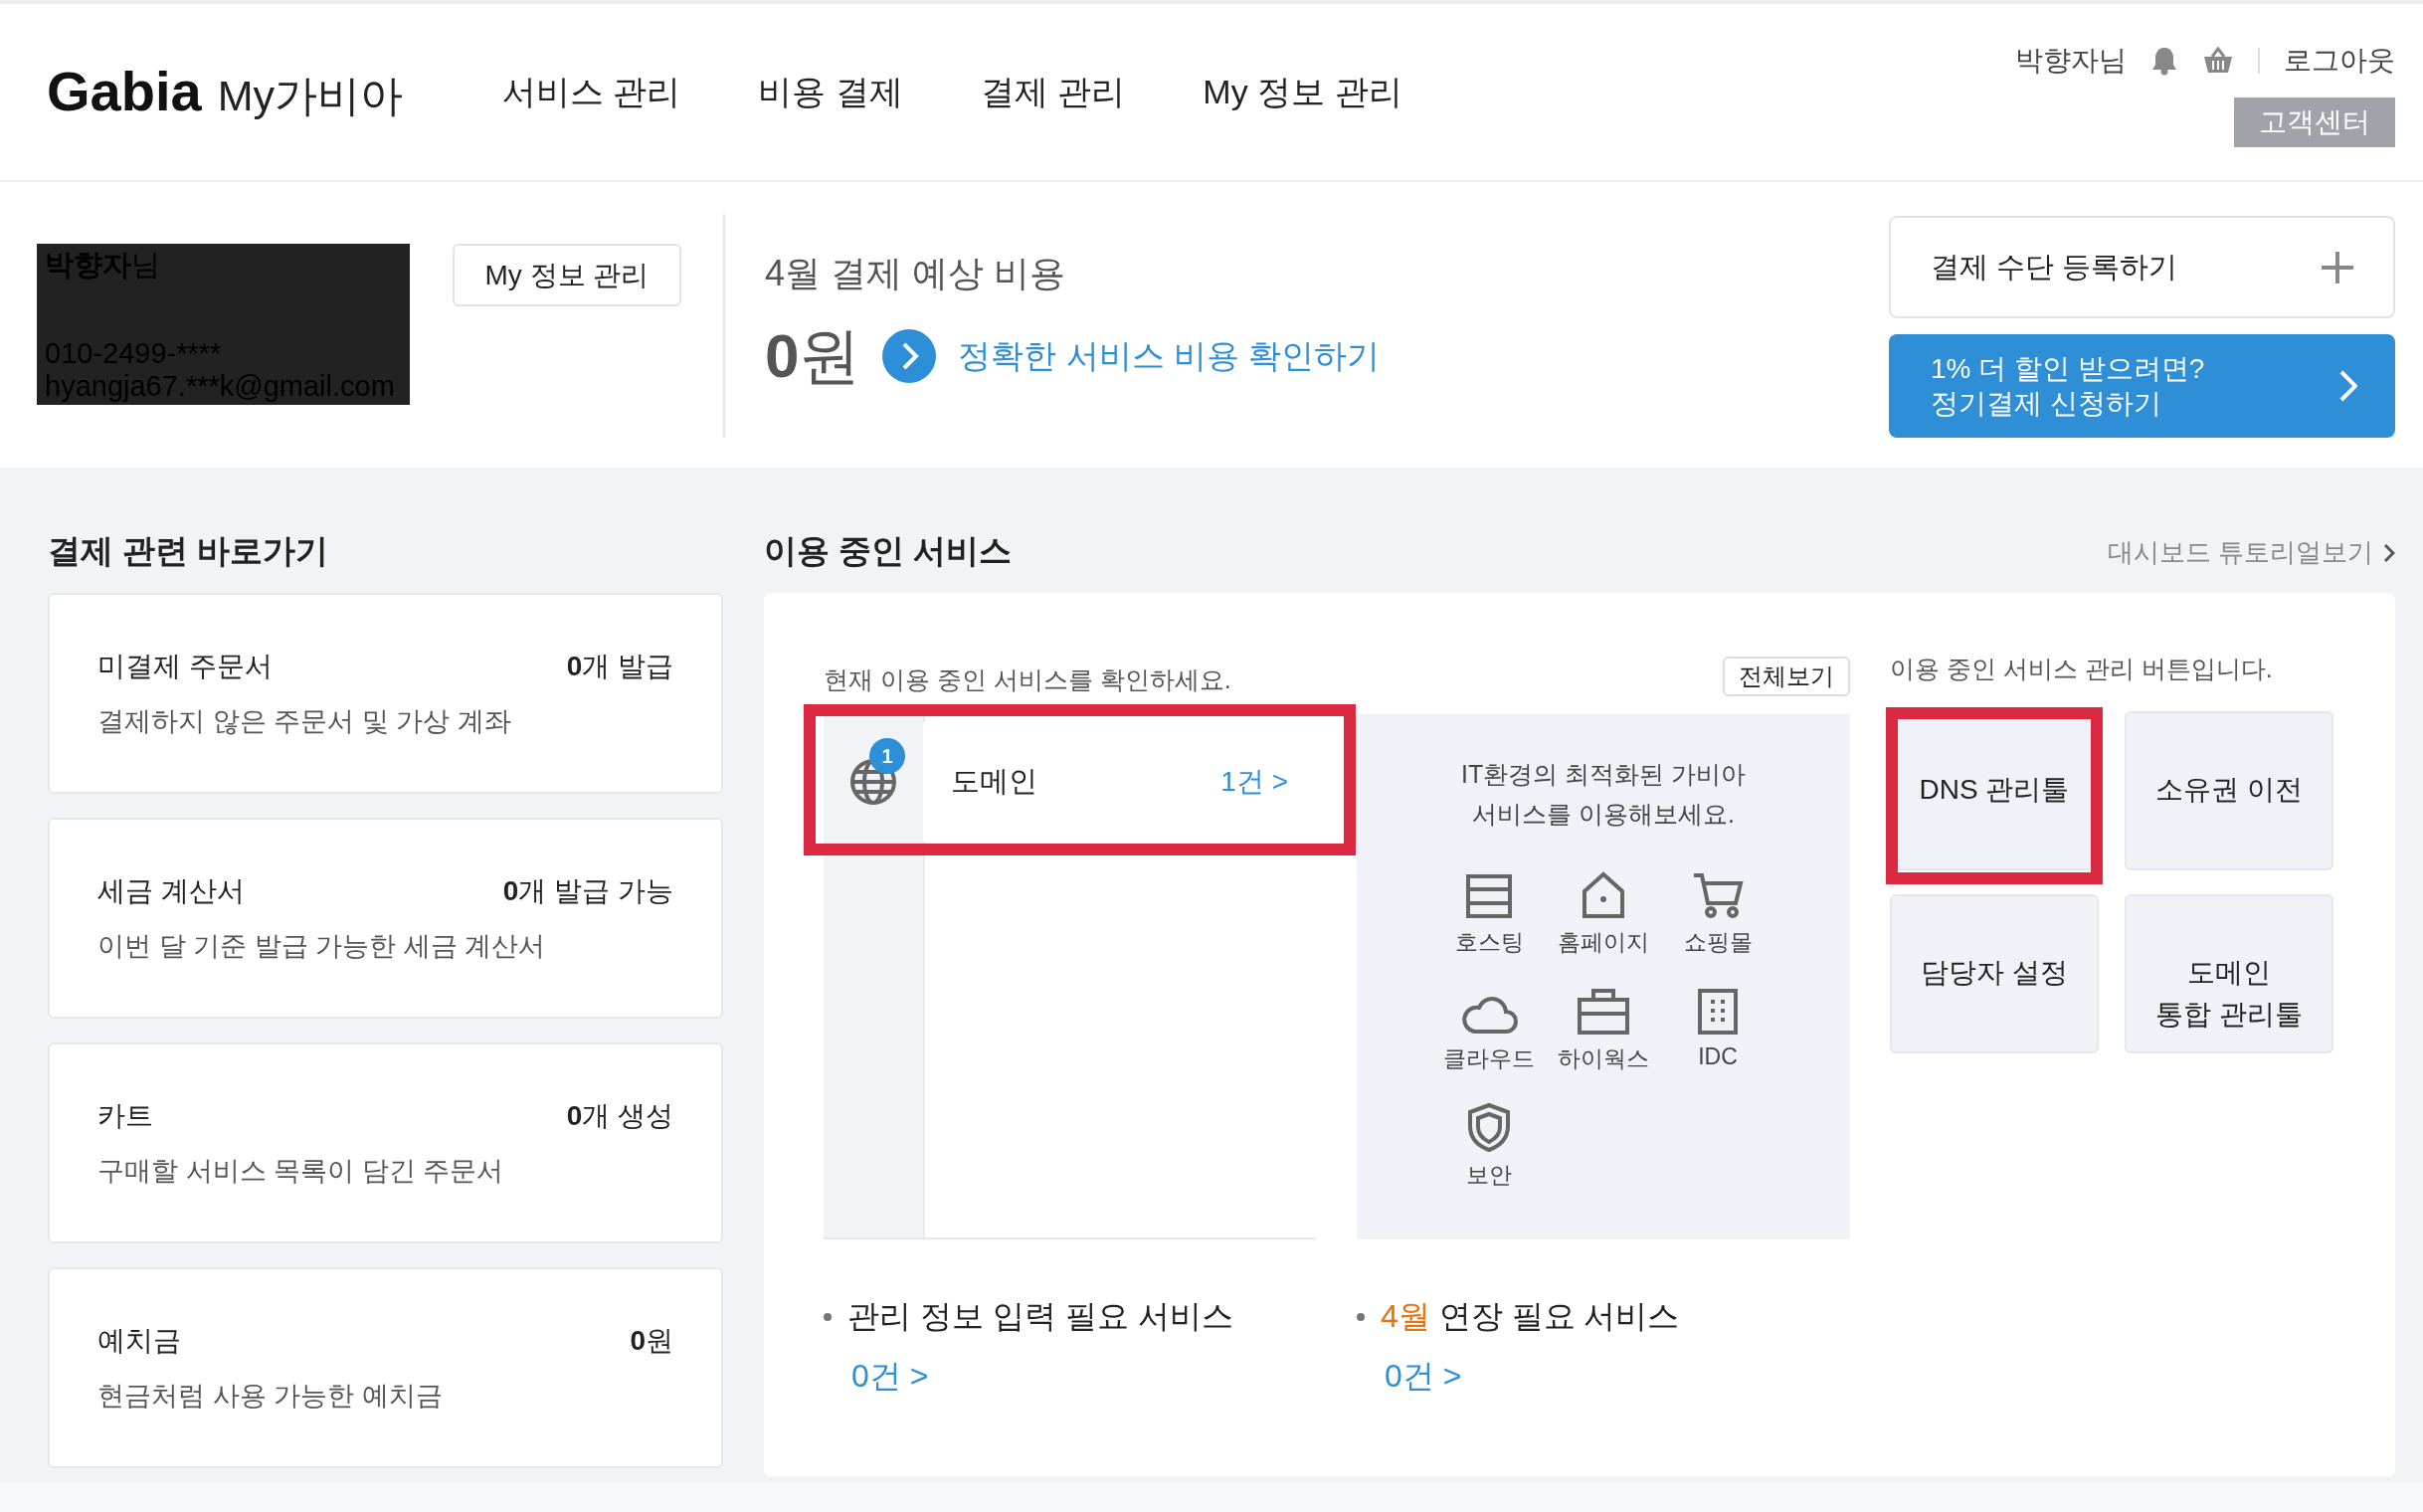 The height and width of the screenshot is (1512, 2423). I want to click on count-badge: 1, so click(887, 756).